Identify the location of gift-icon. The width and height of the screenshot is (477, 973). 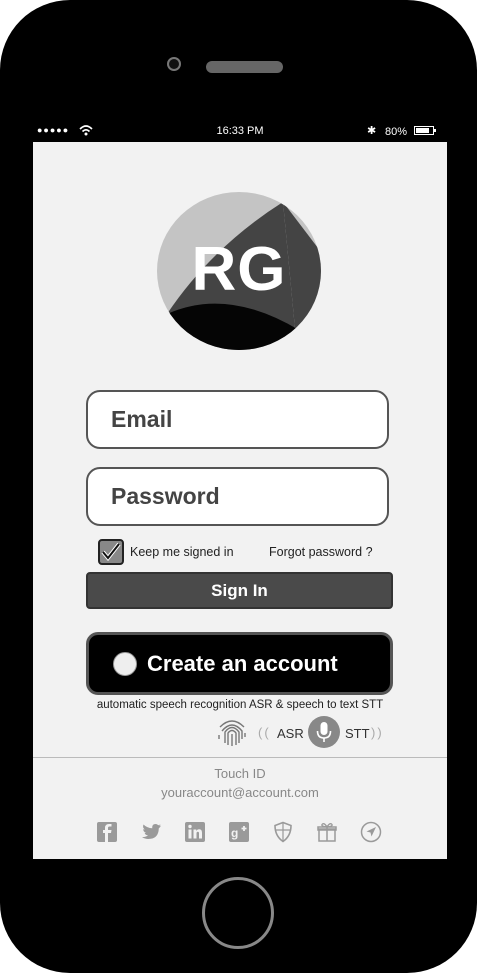
(327, 832).